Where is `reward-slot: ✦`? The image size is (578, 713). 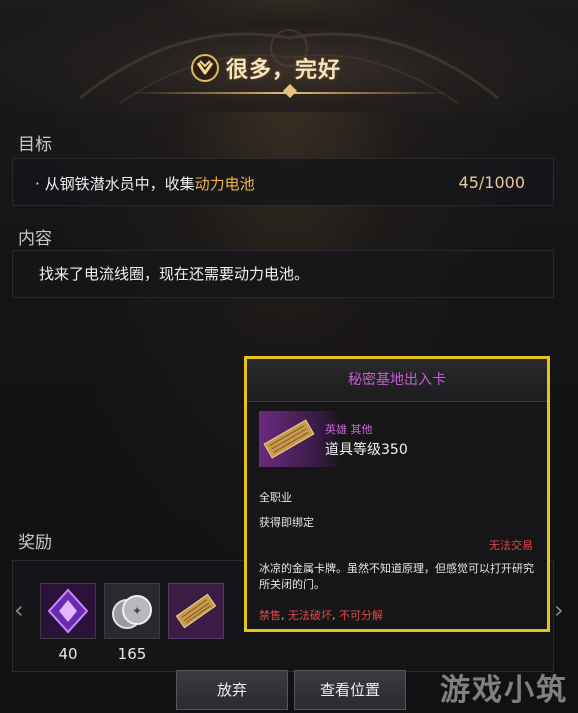 reward-slot: ✦ is located at coordinates (132, 611).